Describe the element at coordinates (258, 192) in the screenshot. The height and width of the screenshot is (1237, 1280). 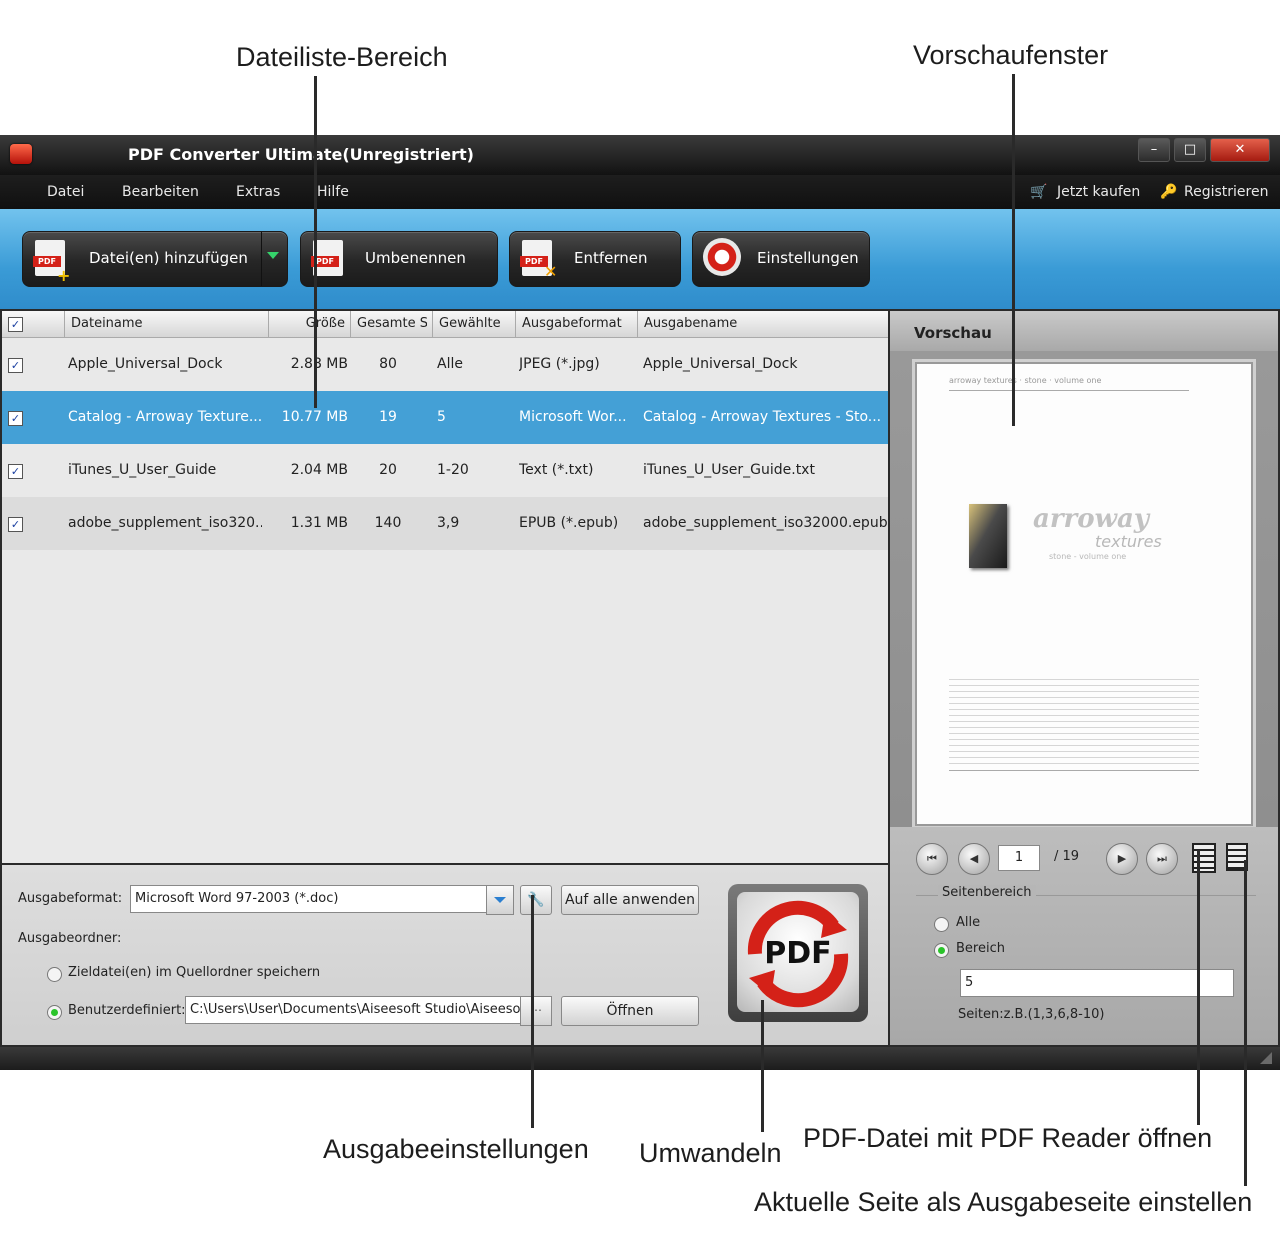
I see `menu-extras: Extras` at that location.